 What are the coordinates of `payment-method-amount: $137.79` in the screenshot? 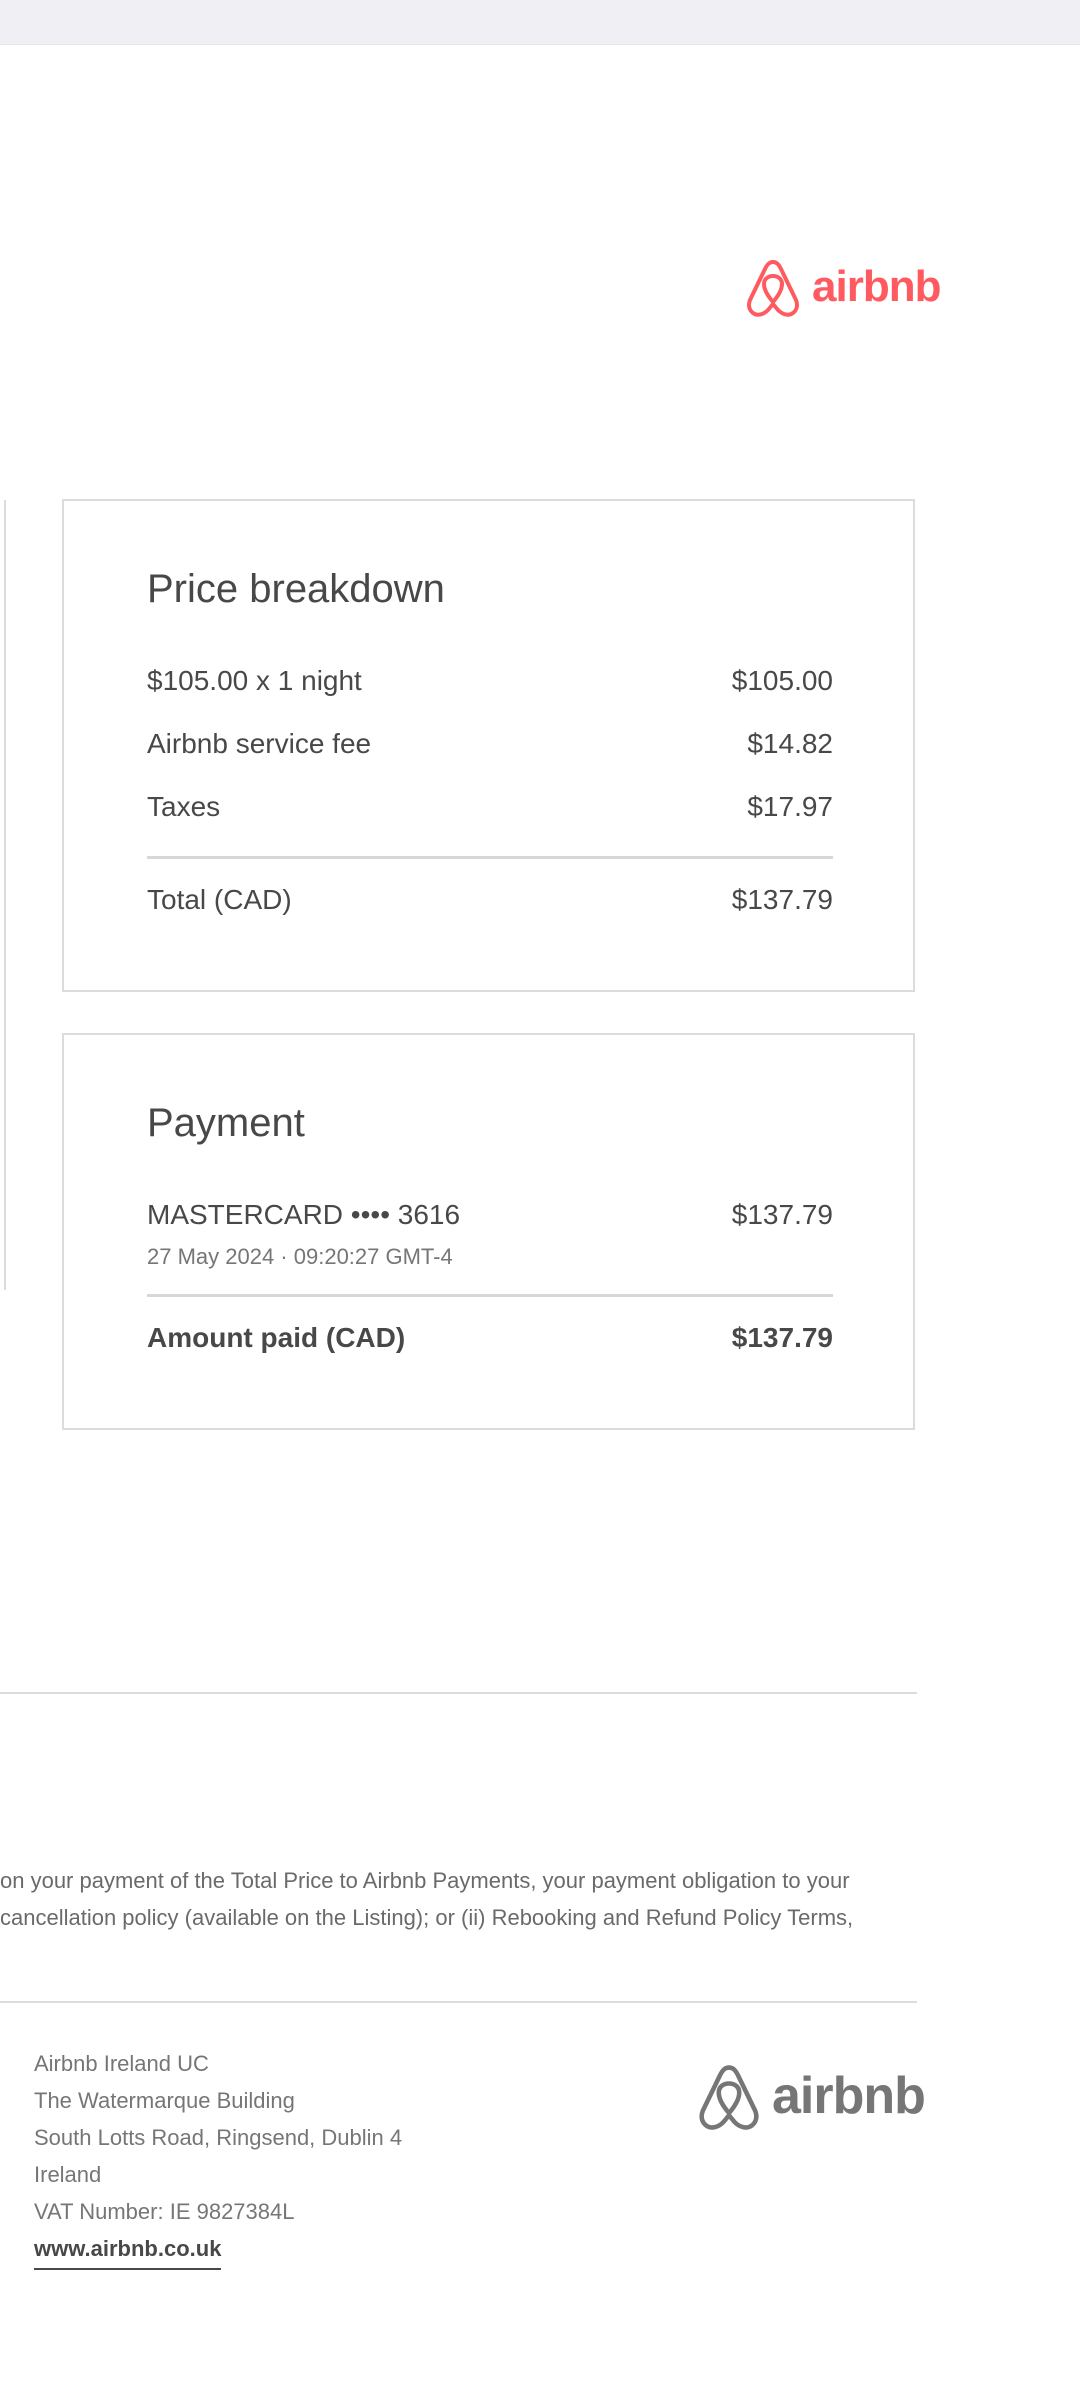 It's located at (782, 1214).